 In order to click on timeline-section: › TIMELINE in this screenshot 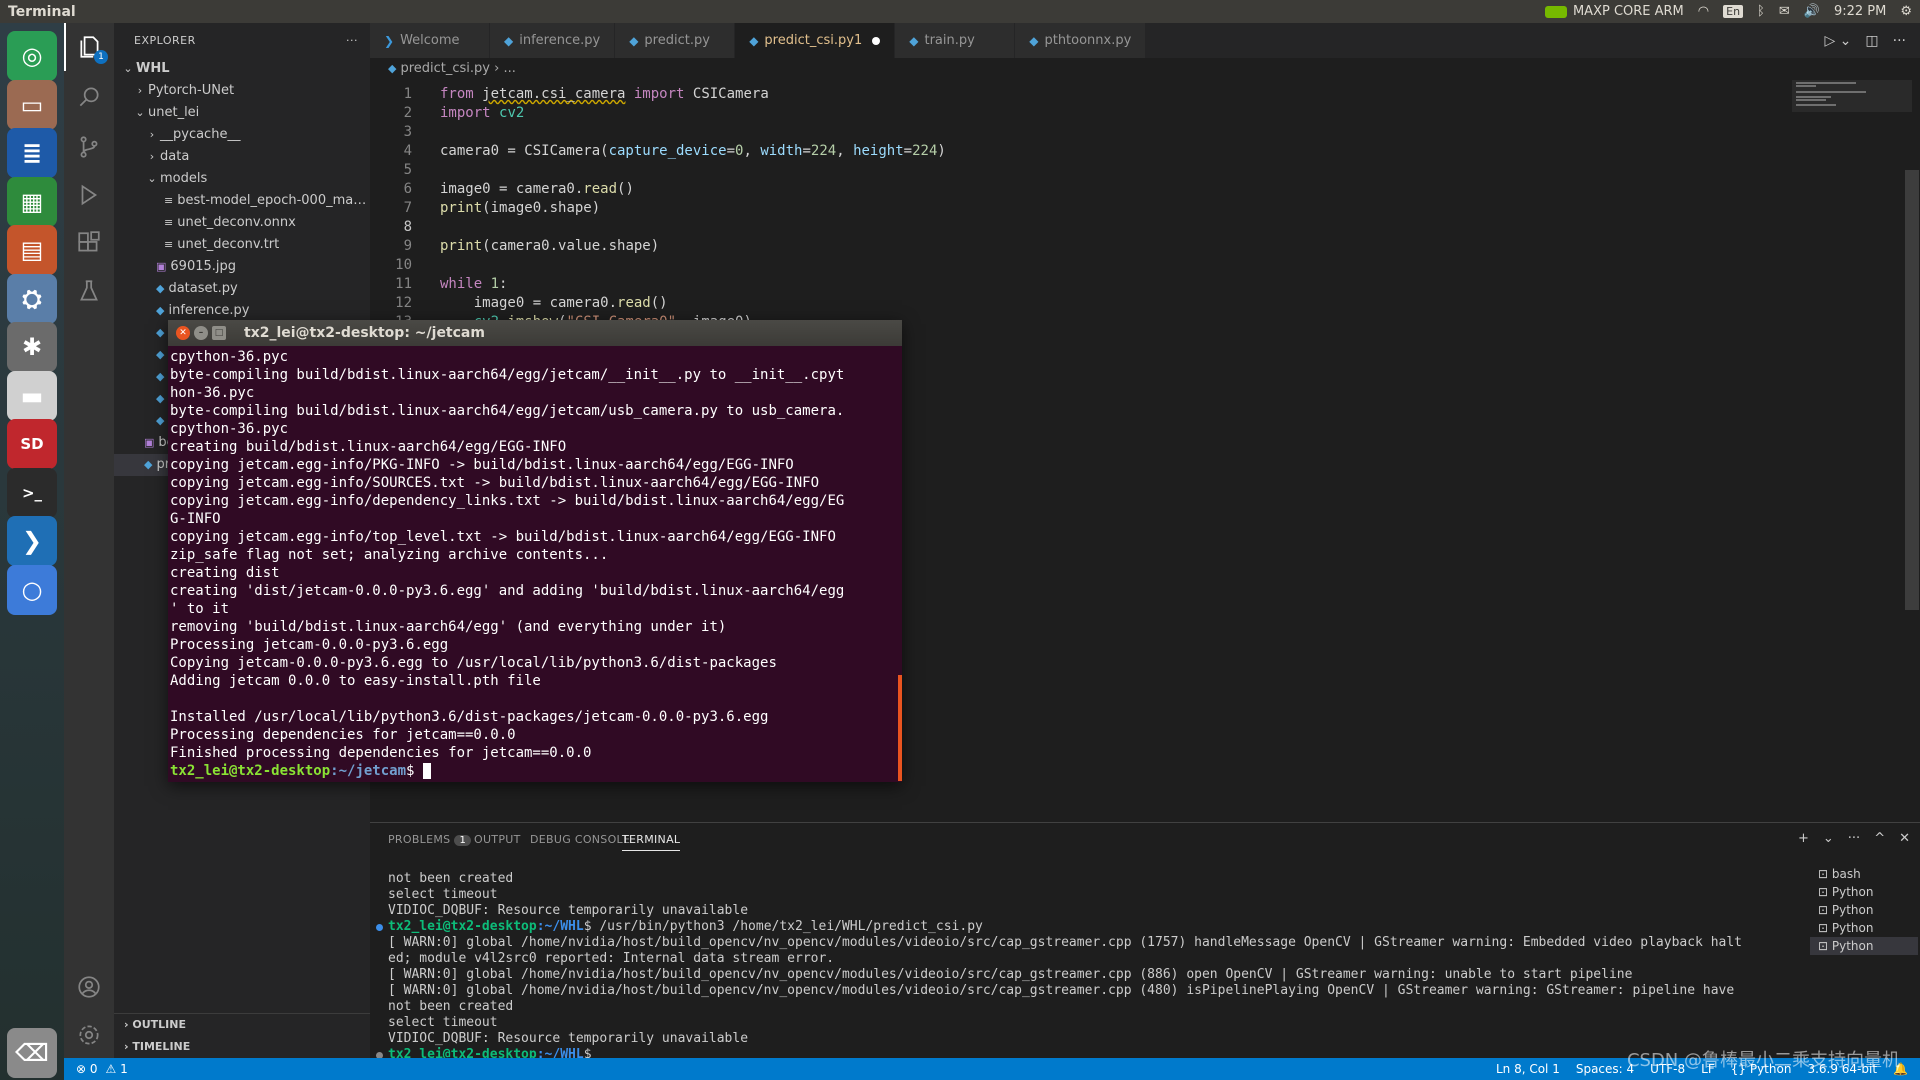, I will do `click(157, 1047)`.